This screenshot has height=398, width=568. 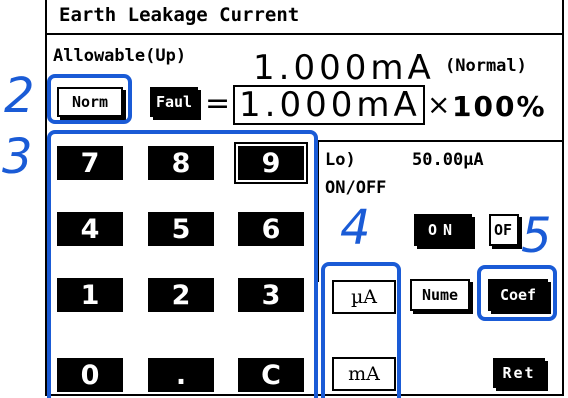 What do you see at coordinates (356, 188) in the screenshot?
I see `on-off-label: ON/OFF` at bounding box center [356, 188].